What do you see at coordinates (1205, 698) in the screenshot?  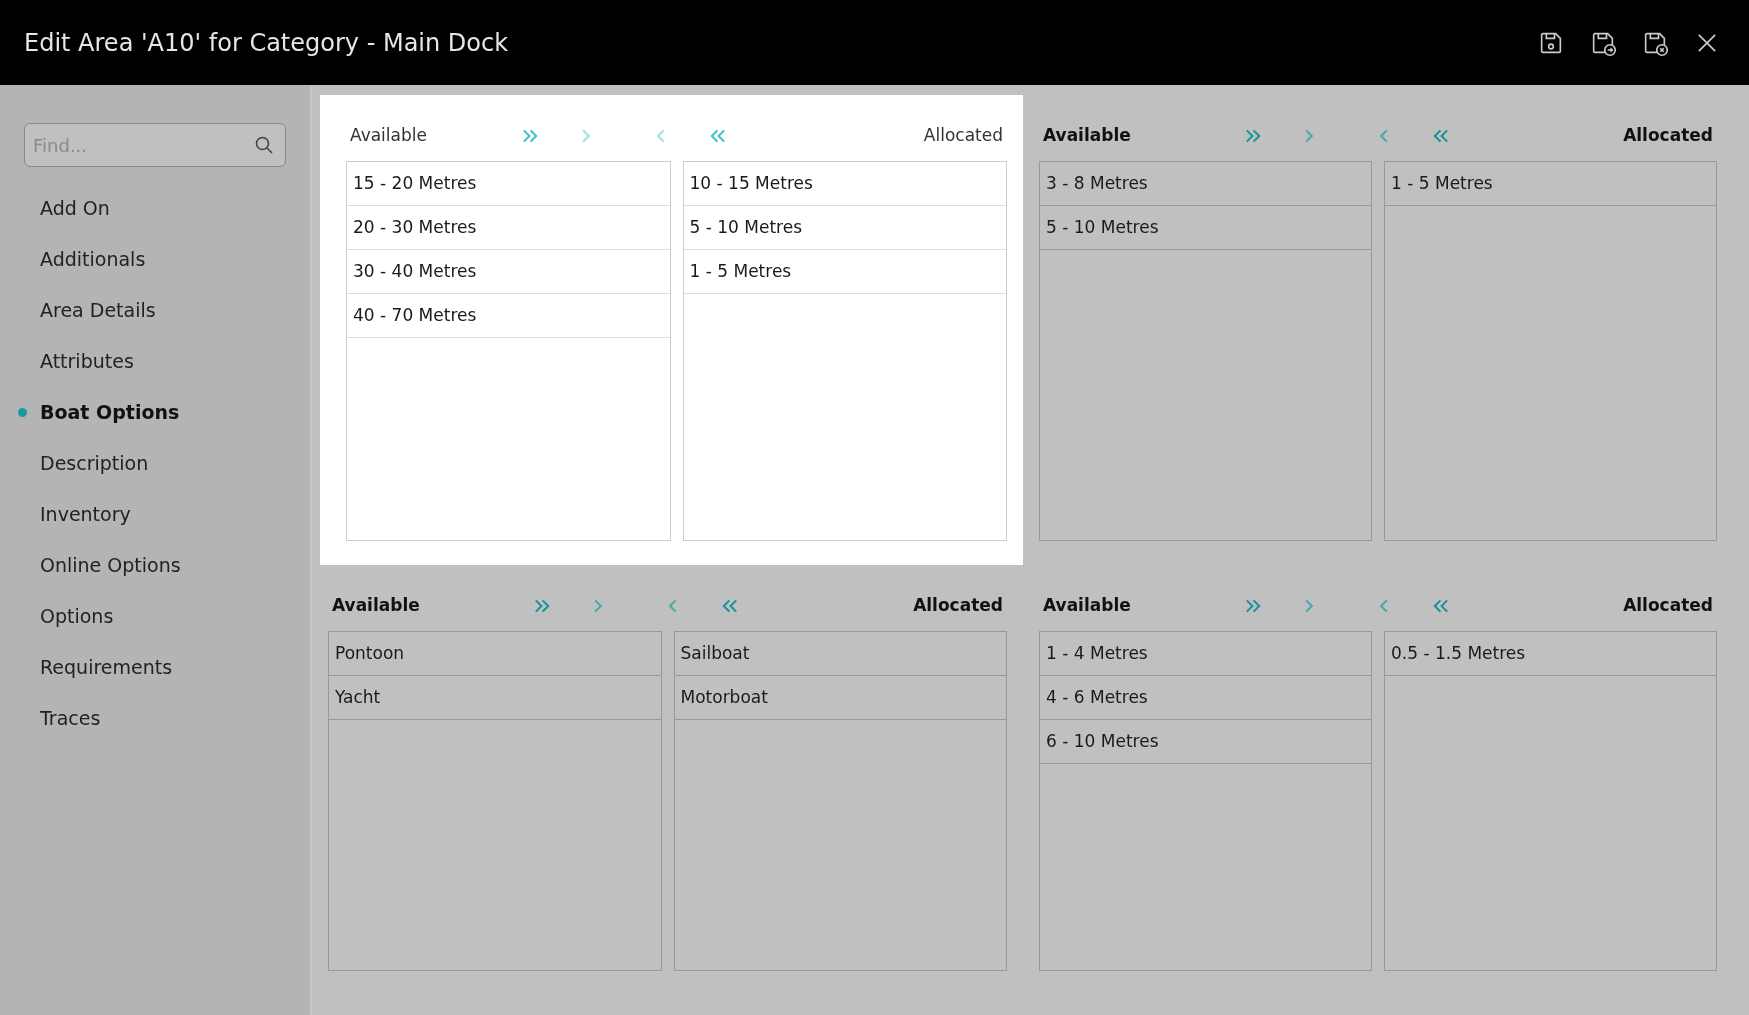 I see `list-item: 4 - 6 Metres` at bounding box center [1205, 698].